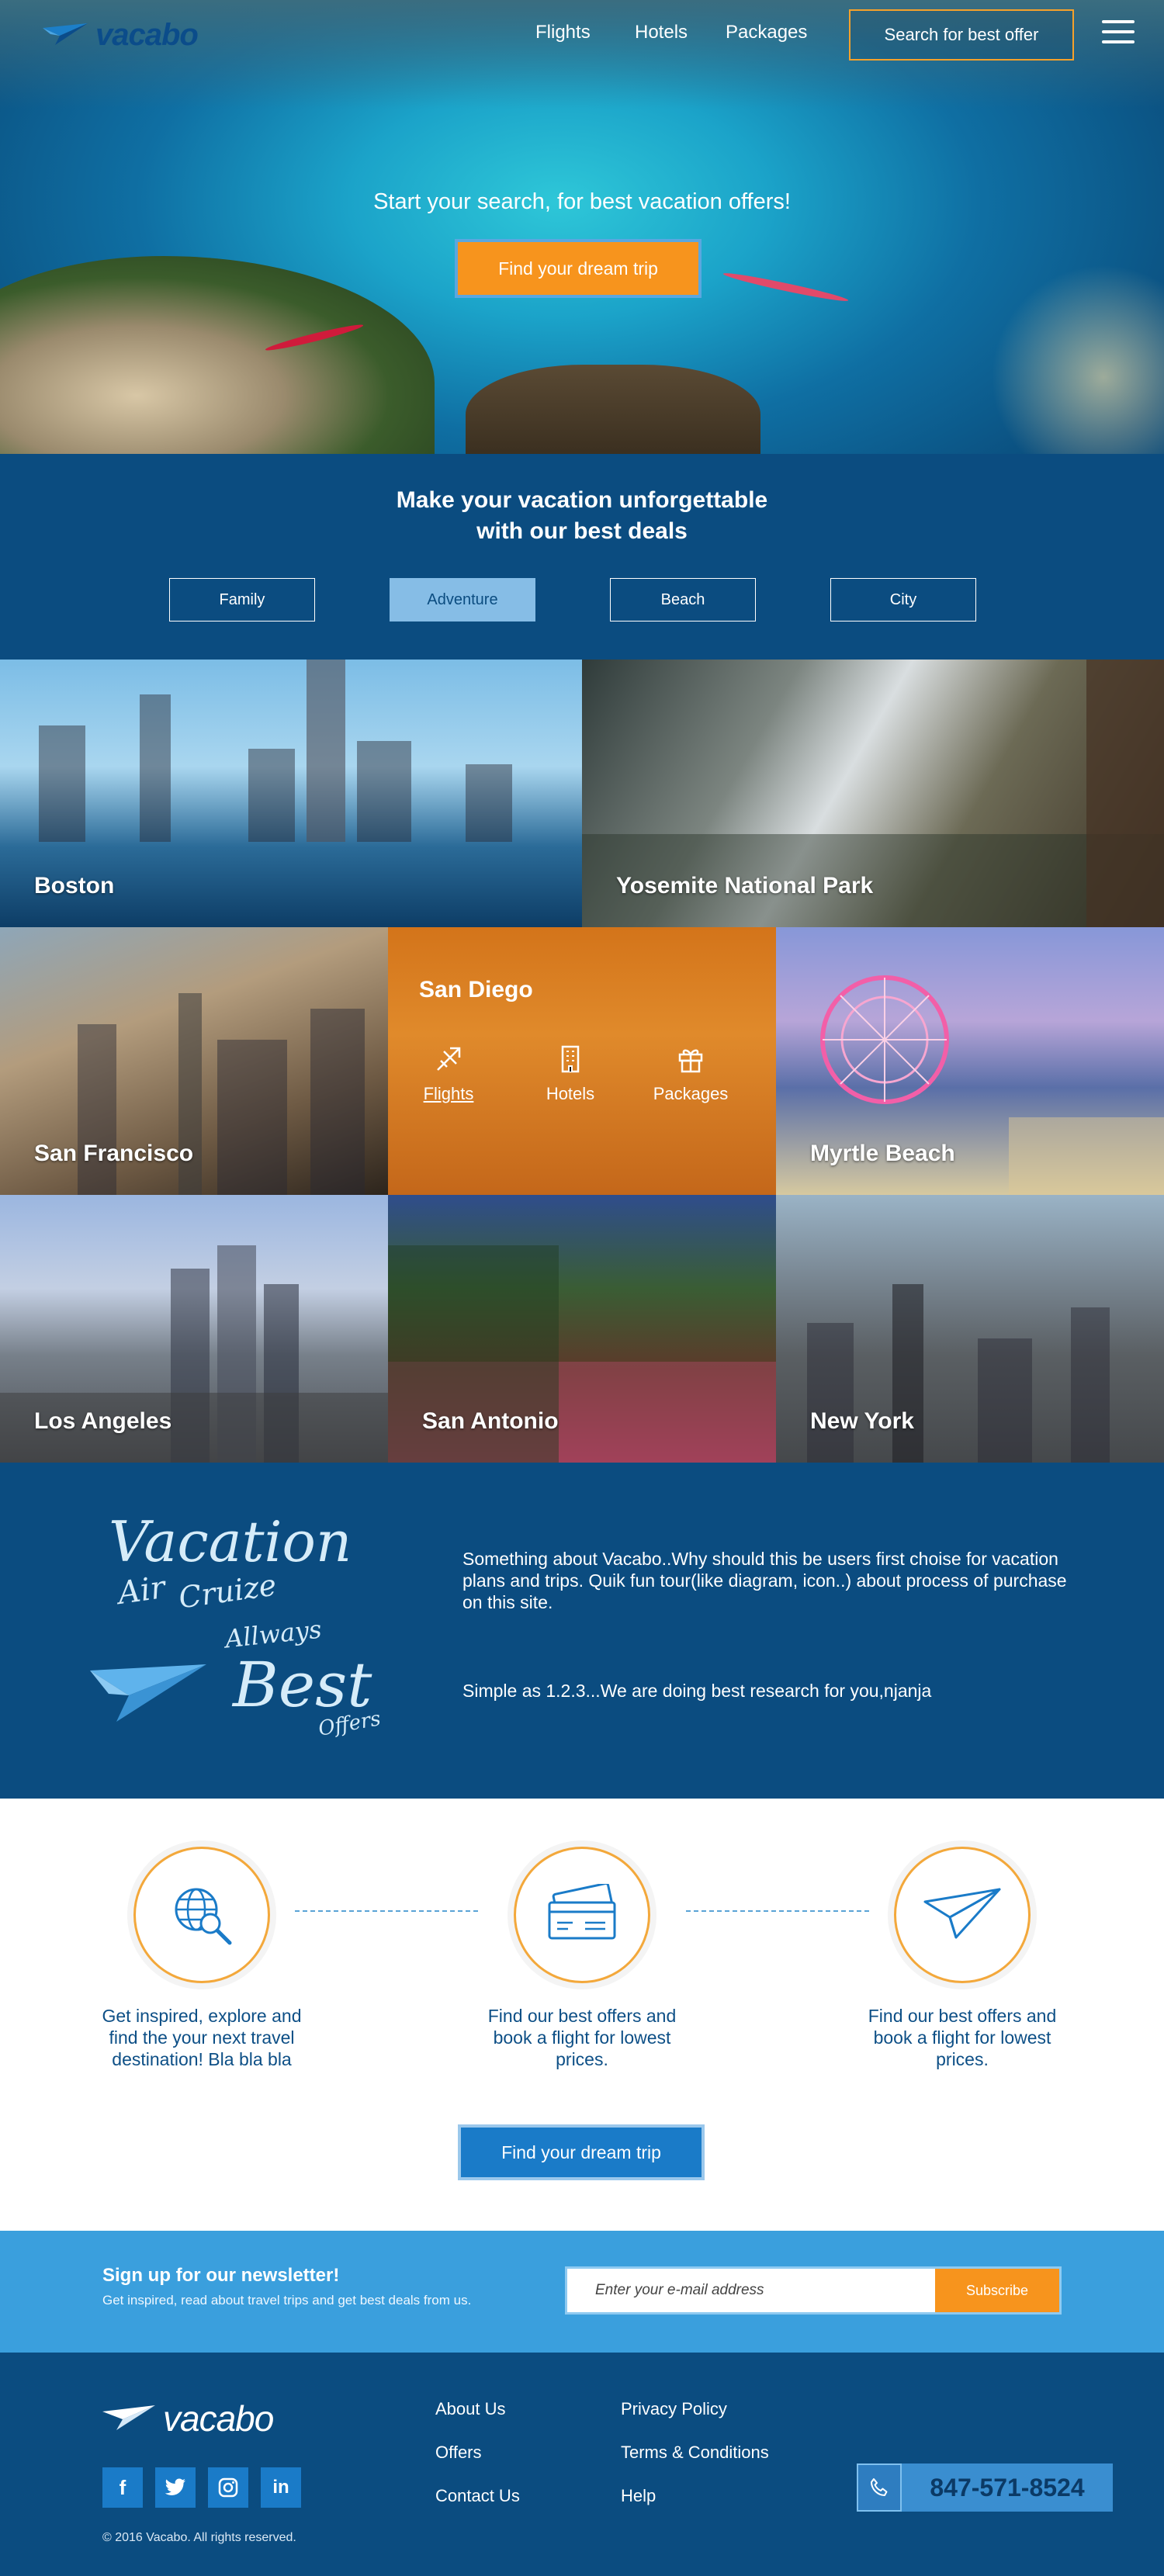 This screenshot has height=2576, width=1164. I want to click on ticket-icon, so click(582, 1912).